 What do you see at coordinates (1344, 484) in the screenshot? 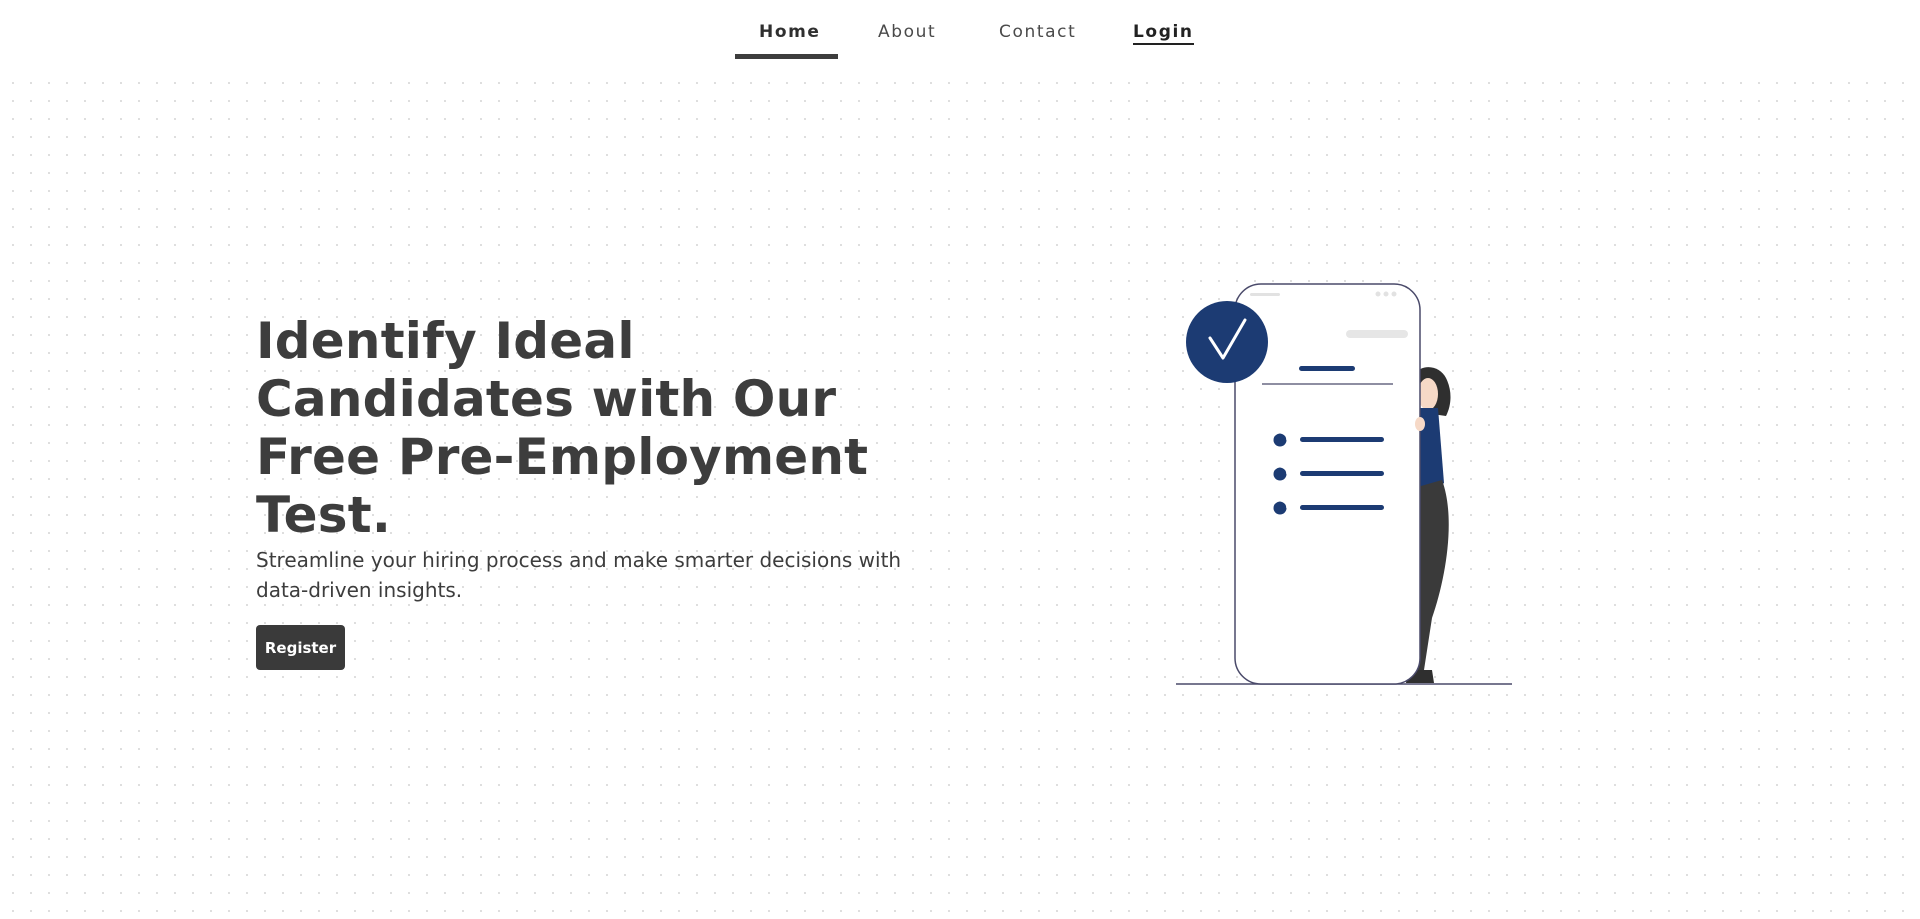
I see `hero-illustration` at bounding box center [1344, 484].